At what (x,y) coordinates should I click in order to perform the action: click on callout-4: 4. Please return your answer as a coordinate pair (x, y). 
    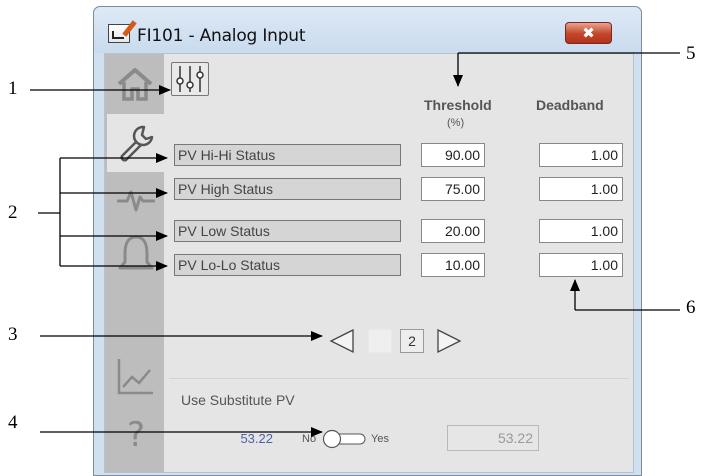
    Looking at the image, I should click on (13, 422).